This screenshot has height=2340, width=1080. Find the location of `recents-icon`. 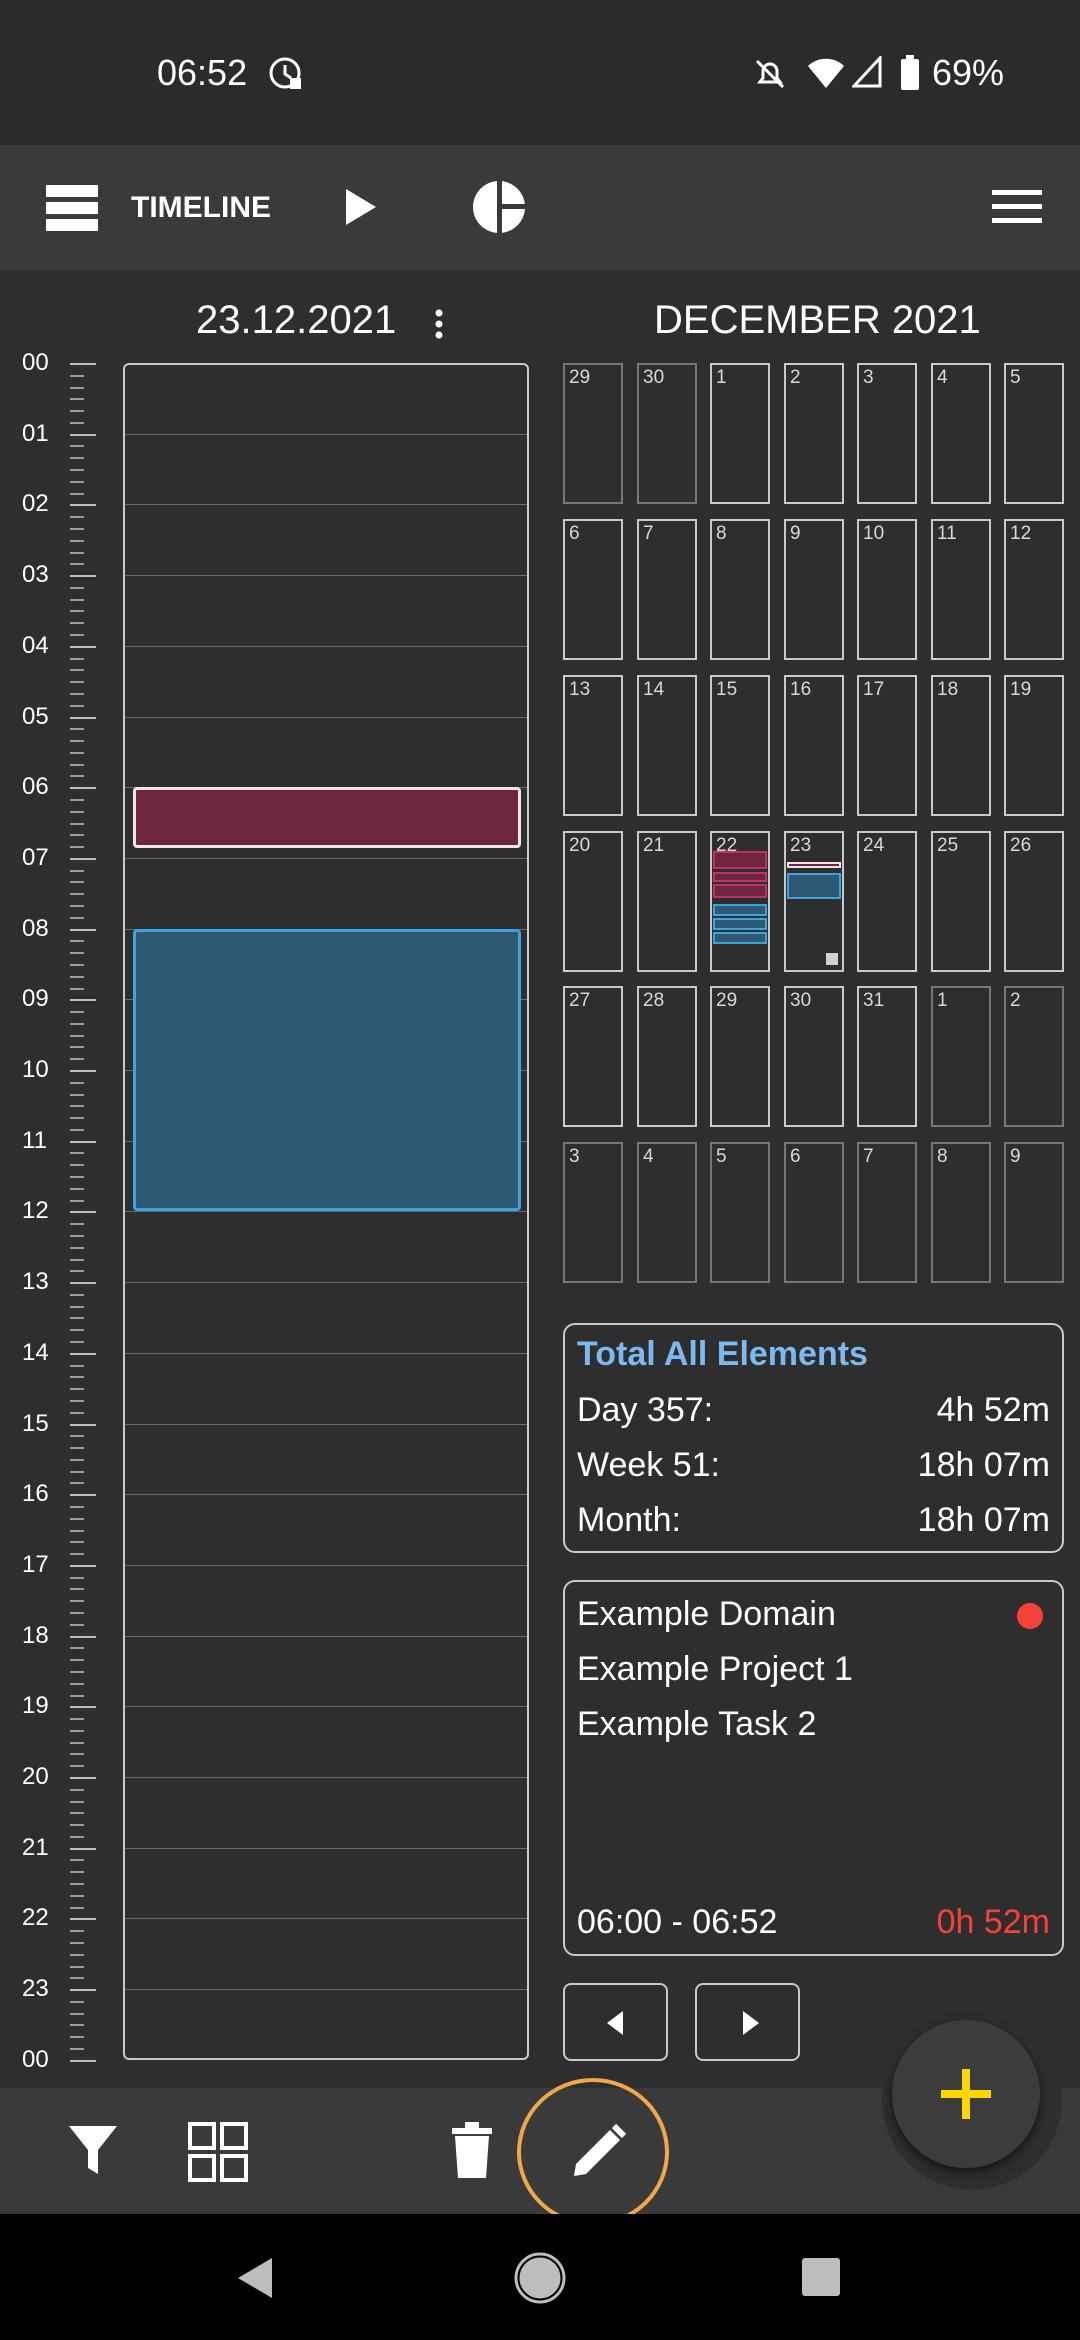

recents-icon is located at coordinates (821, 2279).